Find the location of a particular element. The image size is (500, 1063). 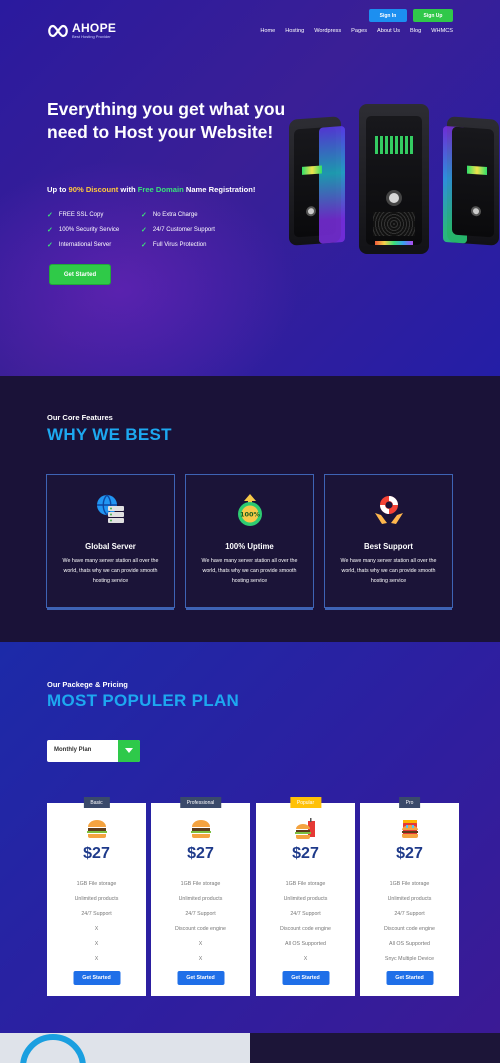

chevron-down-icon is located at coordinates (129, 751).